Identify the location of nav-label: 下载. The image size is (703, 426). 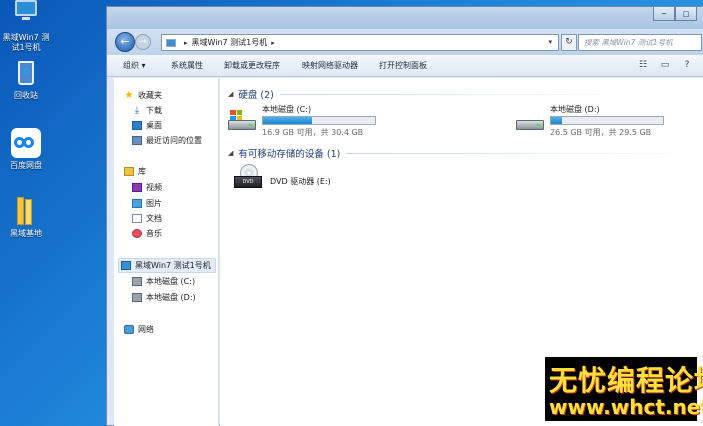
(154, 110).